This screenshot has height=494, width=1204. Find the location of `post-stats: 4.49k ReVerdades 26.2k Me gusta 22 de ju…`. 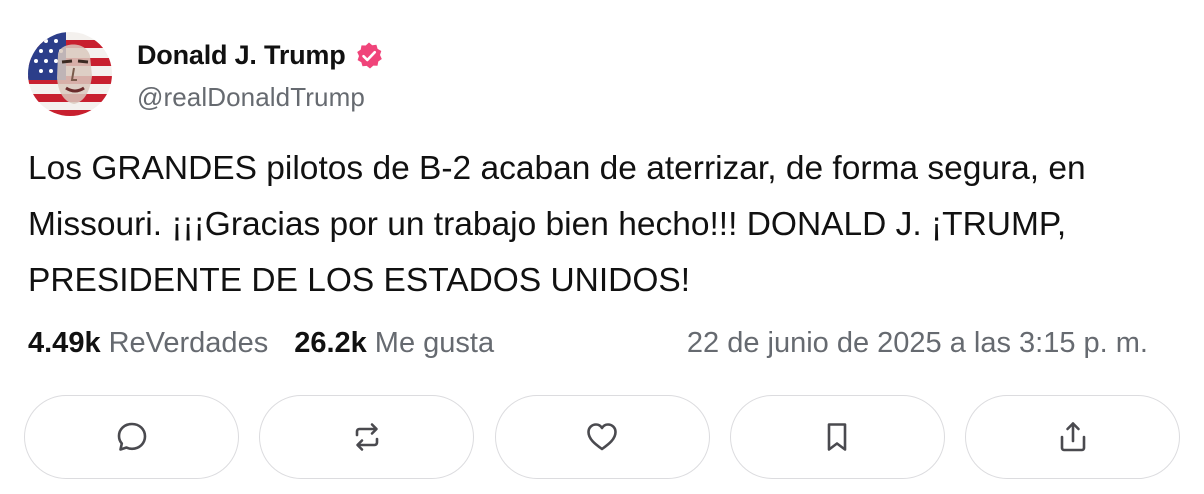

post-stats: 4.49k ReVerdades 26.2k Me gusta 22 de ju… is located at coordinates (603, 343).